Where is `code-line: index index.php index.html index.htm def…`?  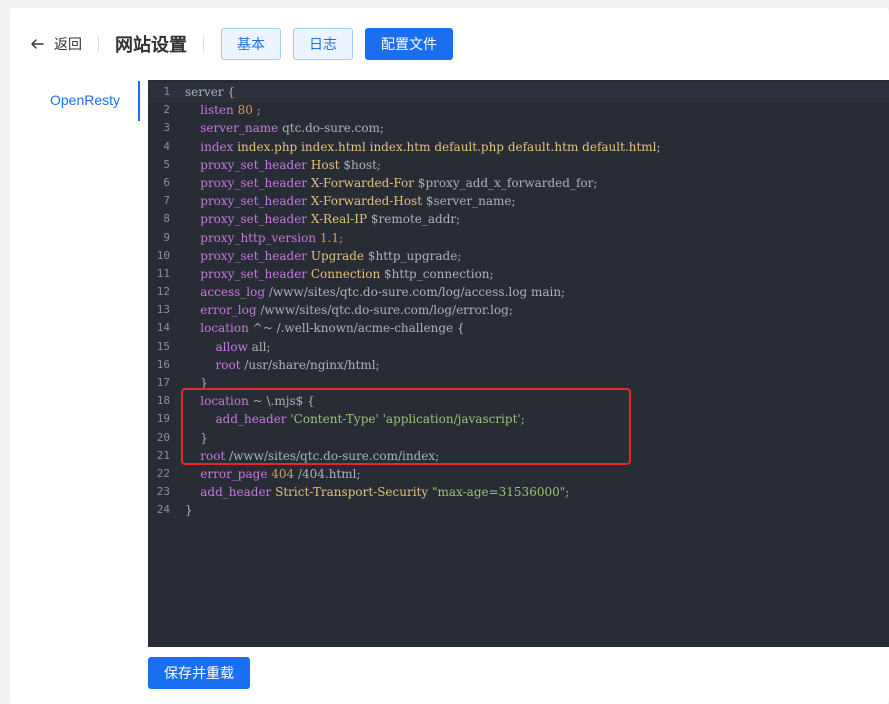
code-line: index index.php index.html index.htm def… is located at coordinates (422, 147).